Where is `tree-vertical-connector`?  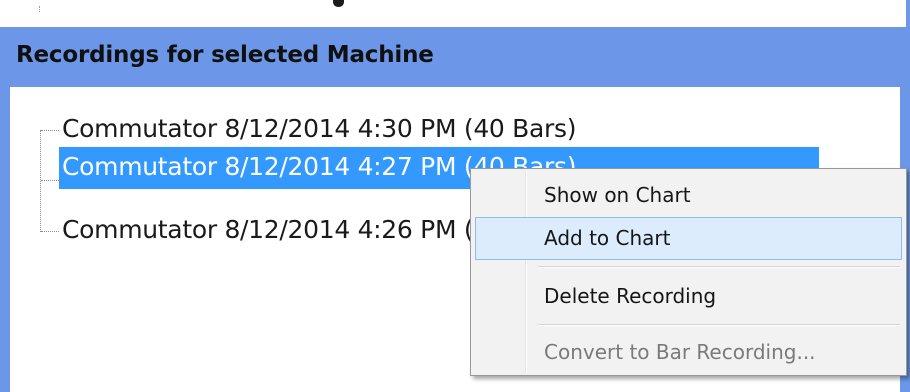 tree-vertical-connector is located at coordinates (40, 181).